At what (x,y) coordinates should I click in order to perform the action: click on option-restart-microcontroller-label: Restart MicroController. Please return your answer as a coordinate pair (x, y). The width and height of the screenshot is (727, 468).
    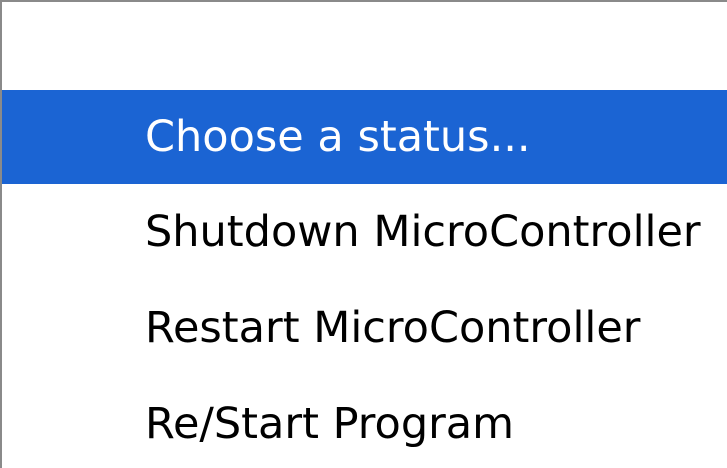
    Looking at the image, I should click on (393, 328).